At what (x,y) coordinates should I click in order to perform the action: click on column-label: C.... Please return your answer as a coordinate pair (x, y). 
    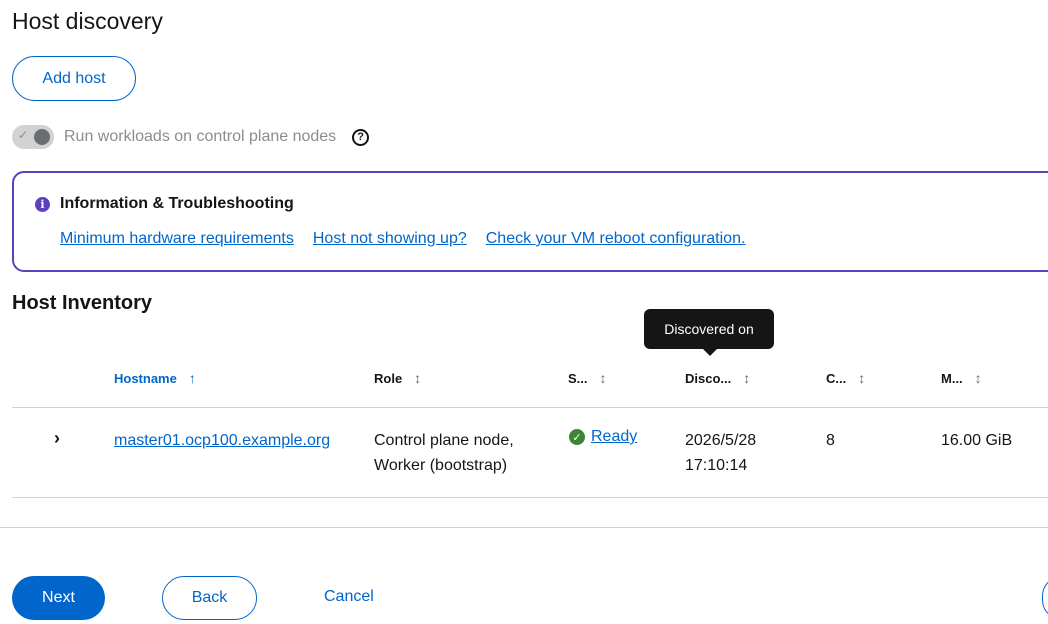
    Looking at the image, I should click on (836, 378).